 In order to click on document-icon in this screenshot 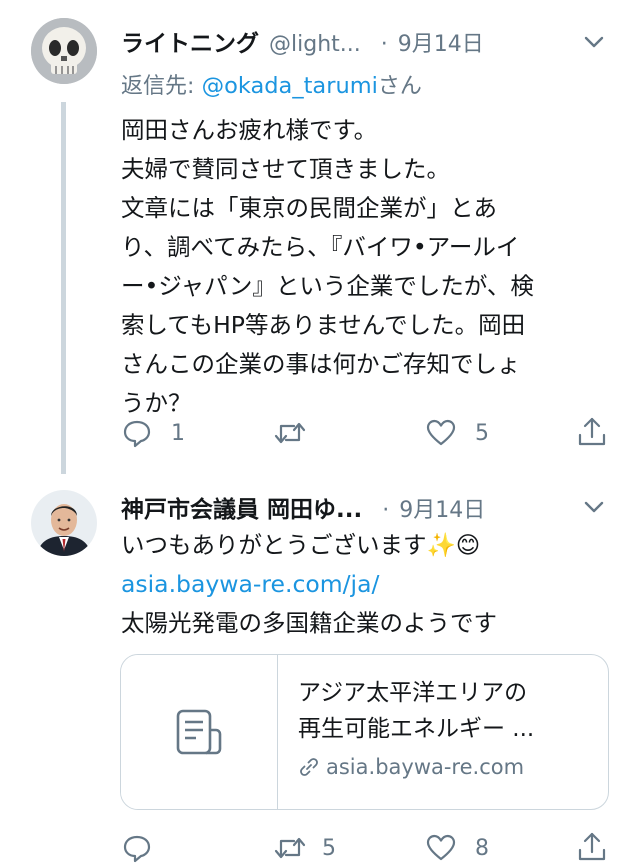, I will do `click(199, 732)`.